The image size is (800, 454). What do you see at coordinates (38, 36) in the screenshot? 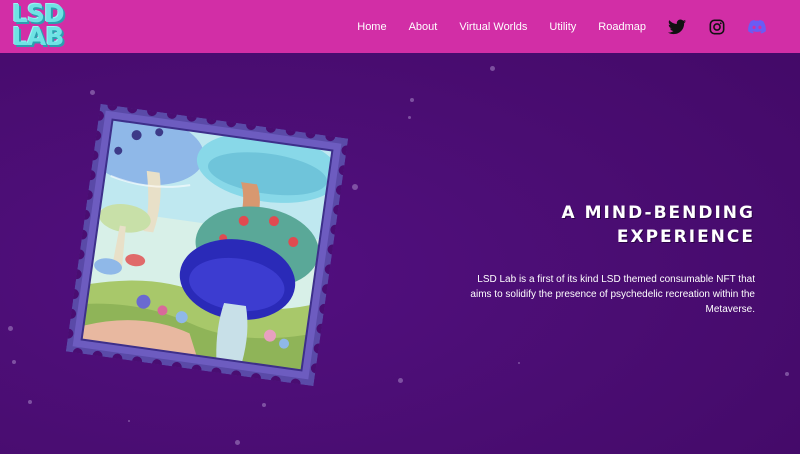
I see `logo-line-2: LAB` at bounding box center [38, 36].